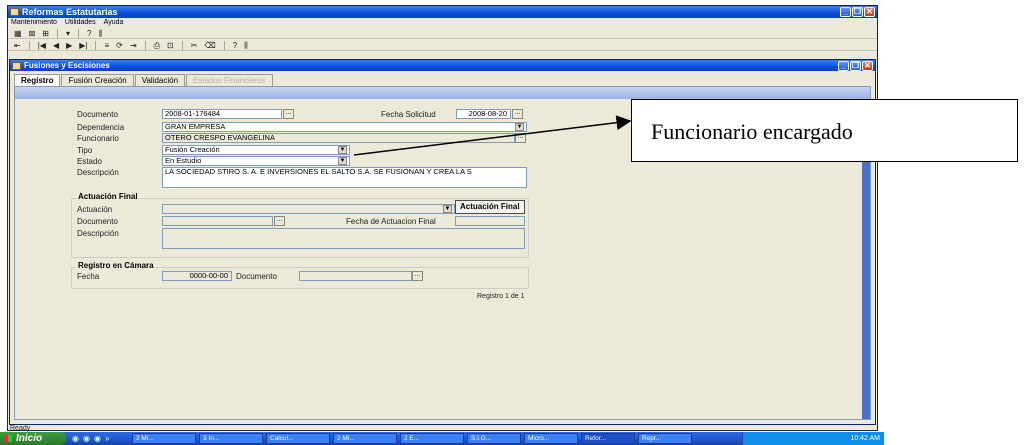 The image size is (1026, 445). I want to click on quick-launch: ◉ ◉ ◉ », so click(99, 438).